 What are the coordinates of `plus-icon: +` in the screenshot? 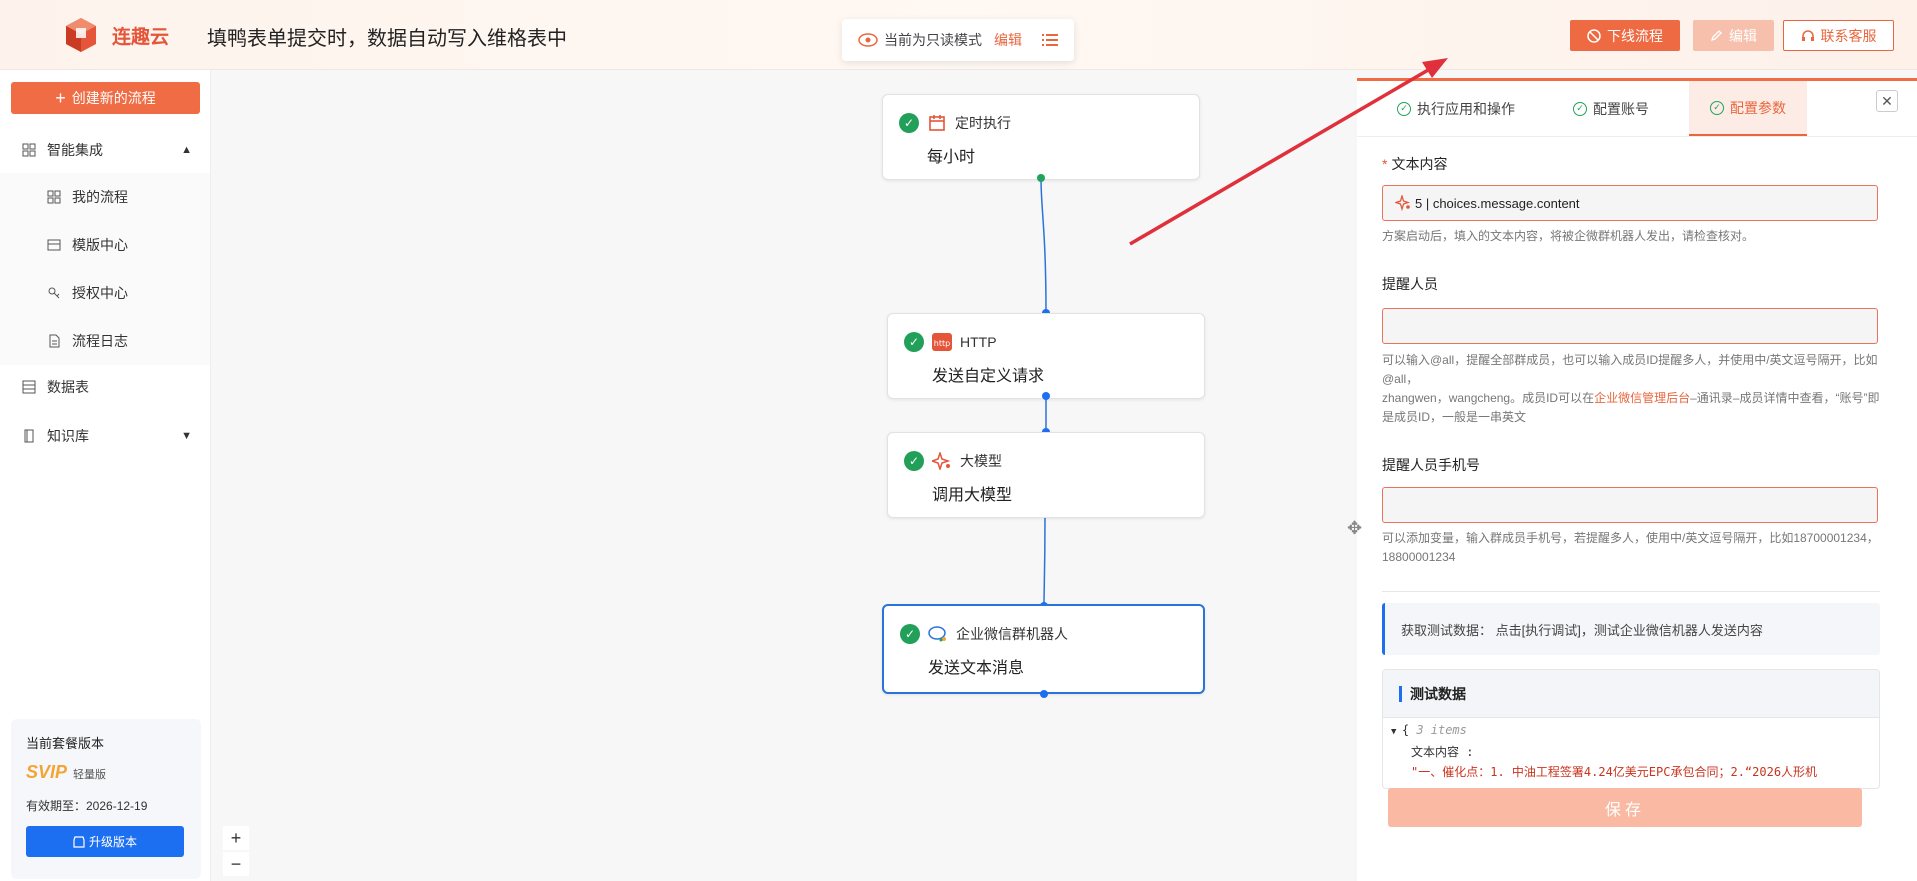 It's located at (60, 98).